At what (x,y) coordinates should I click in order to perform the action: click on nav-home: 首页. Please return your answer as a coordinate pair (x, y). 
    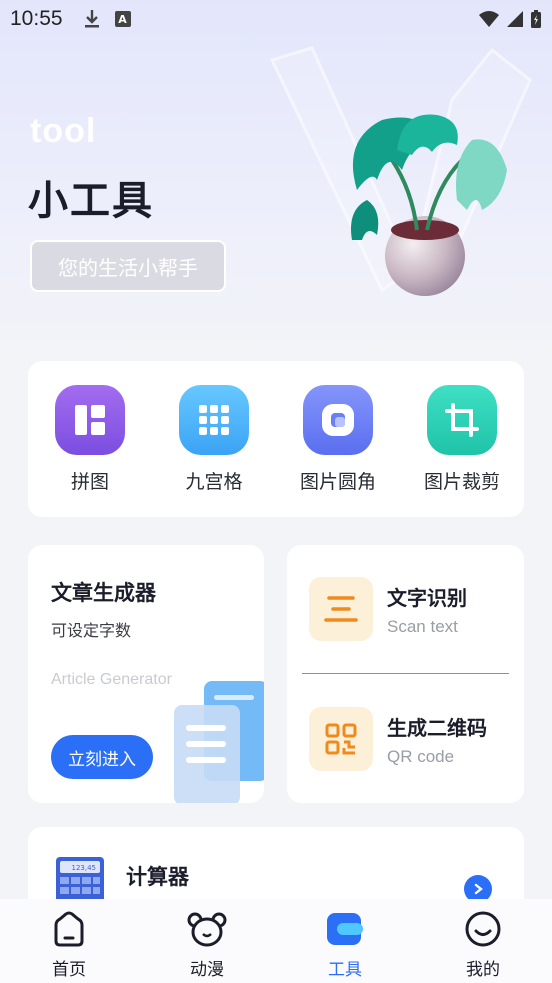
    Looking at the image, I should click on (69, 941).